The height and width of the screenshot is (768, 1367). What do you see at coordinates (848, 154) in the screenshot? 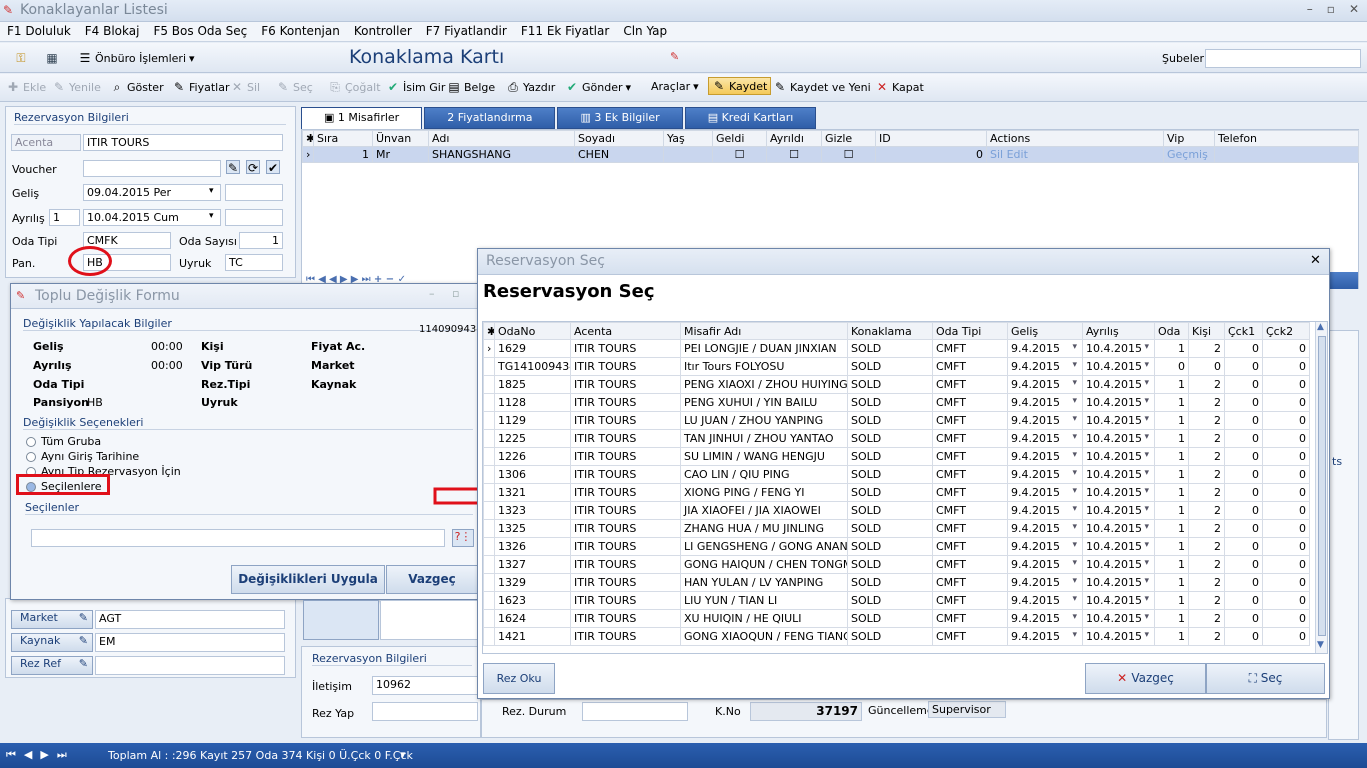
I see `gizle-checkbox: ☐` at bounding box center [848, 154].